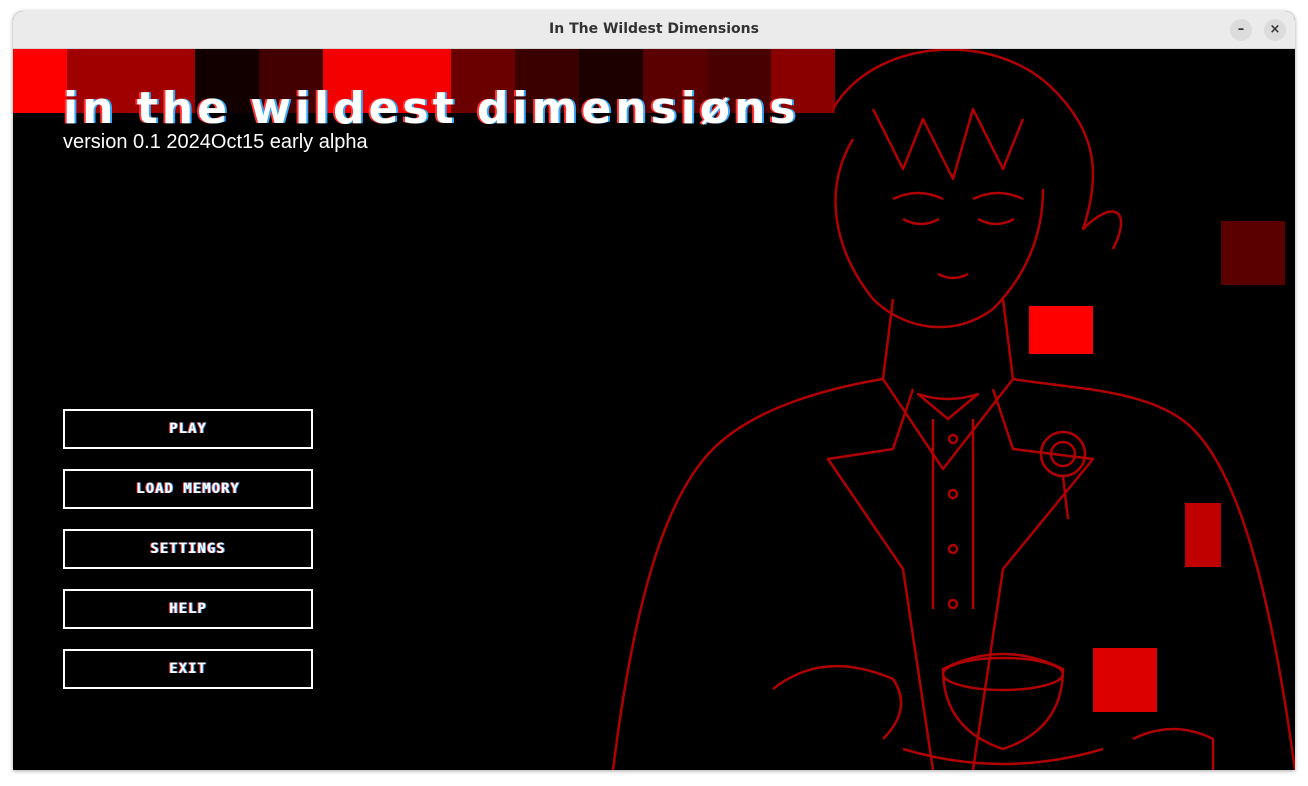 This screenshot has width=1308, height=786. What do you see at coordinates (188, 609) in the screenshot?
I see `help-button: HELP` at bounding box center [188, 609].